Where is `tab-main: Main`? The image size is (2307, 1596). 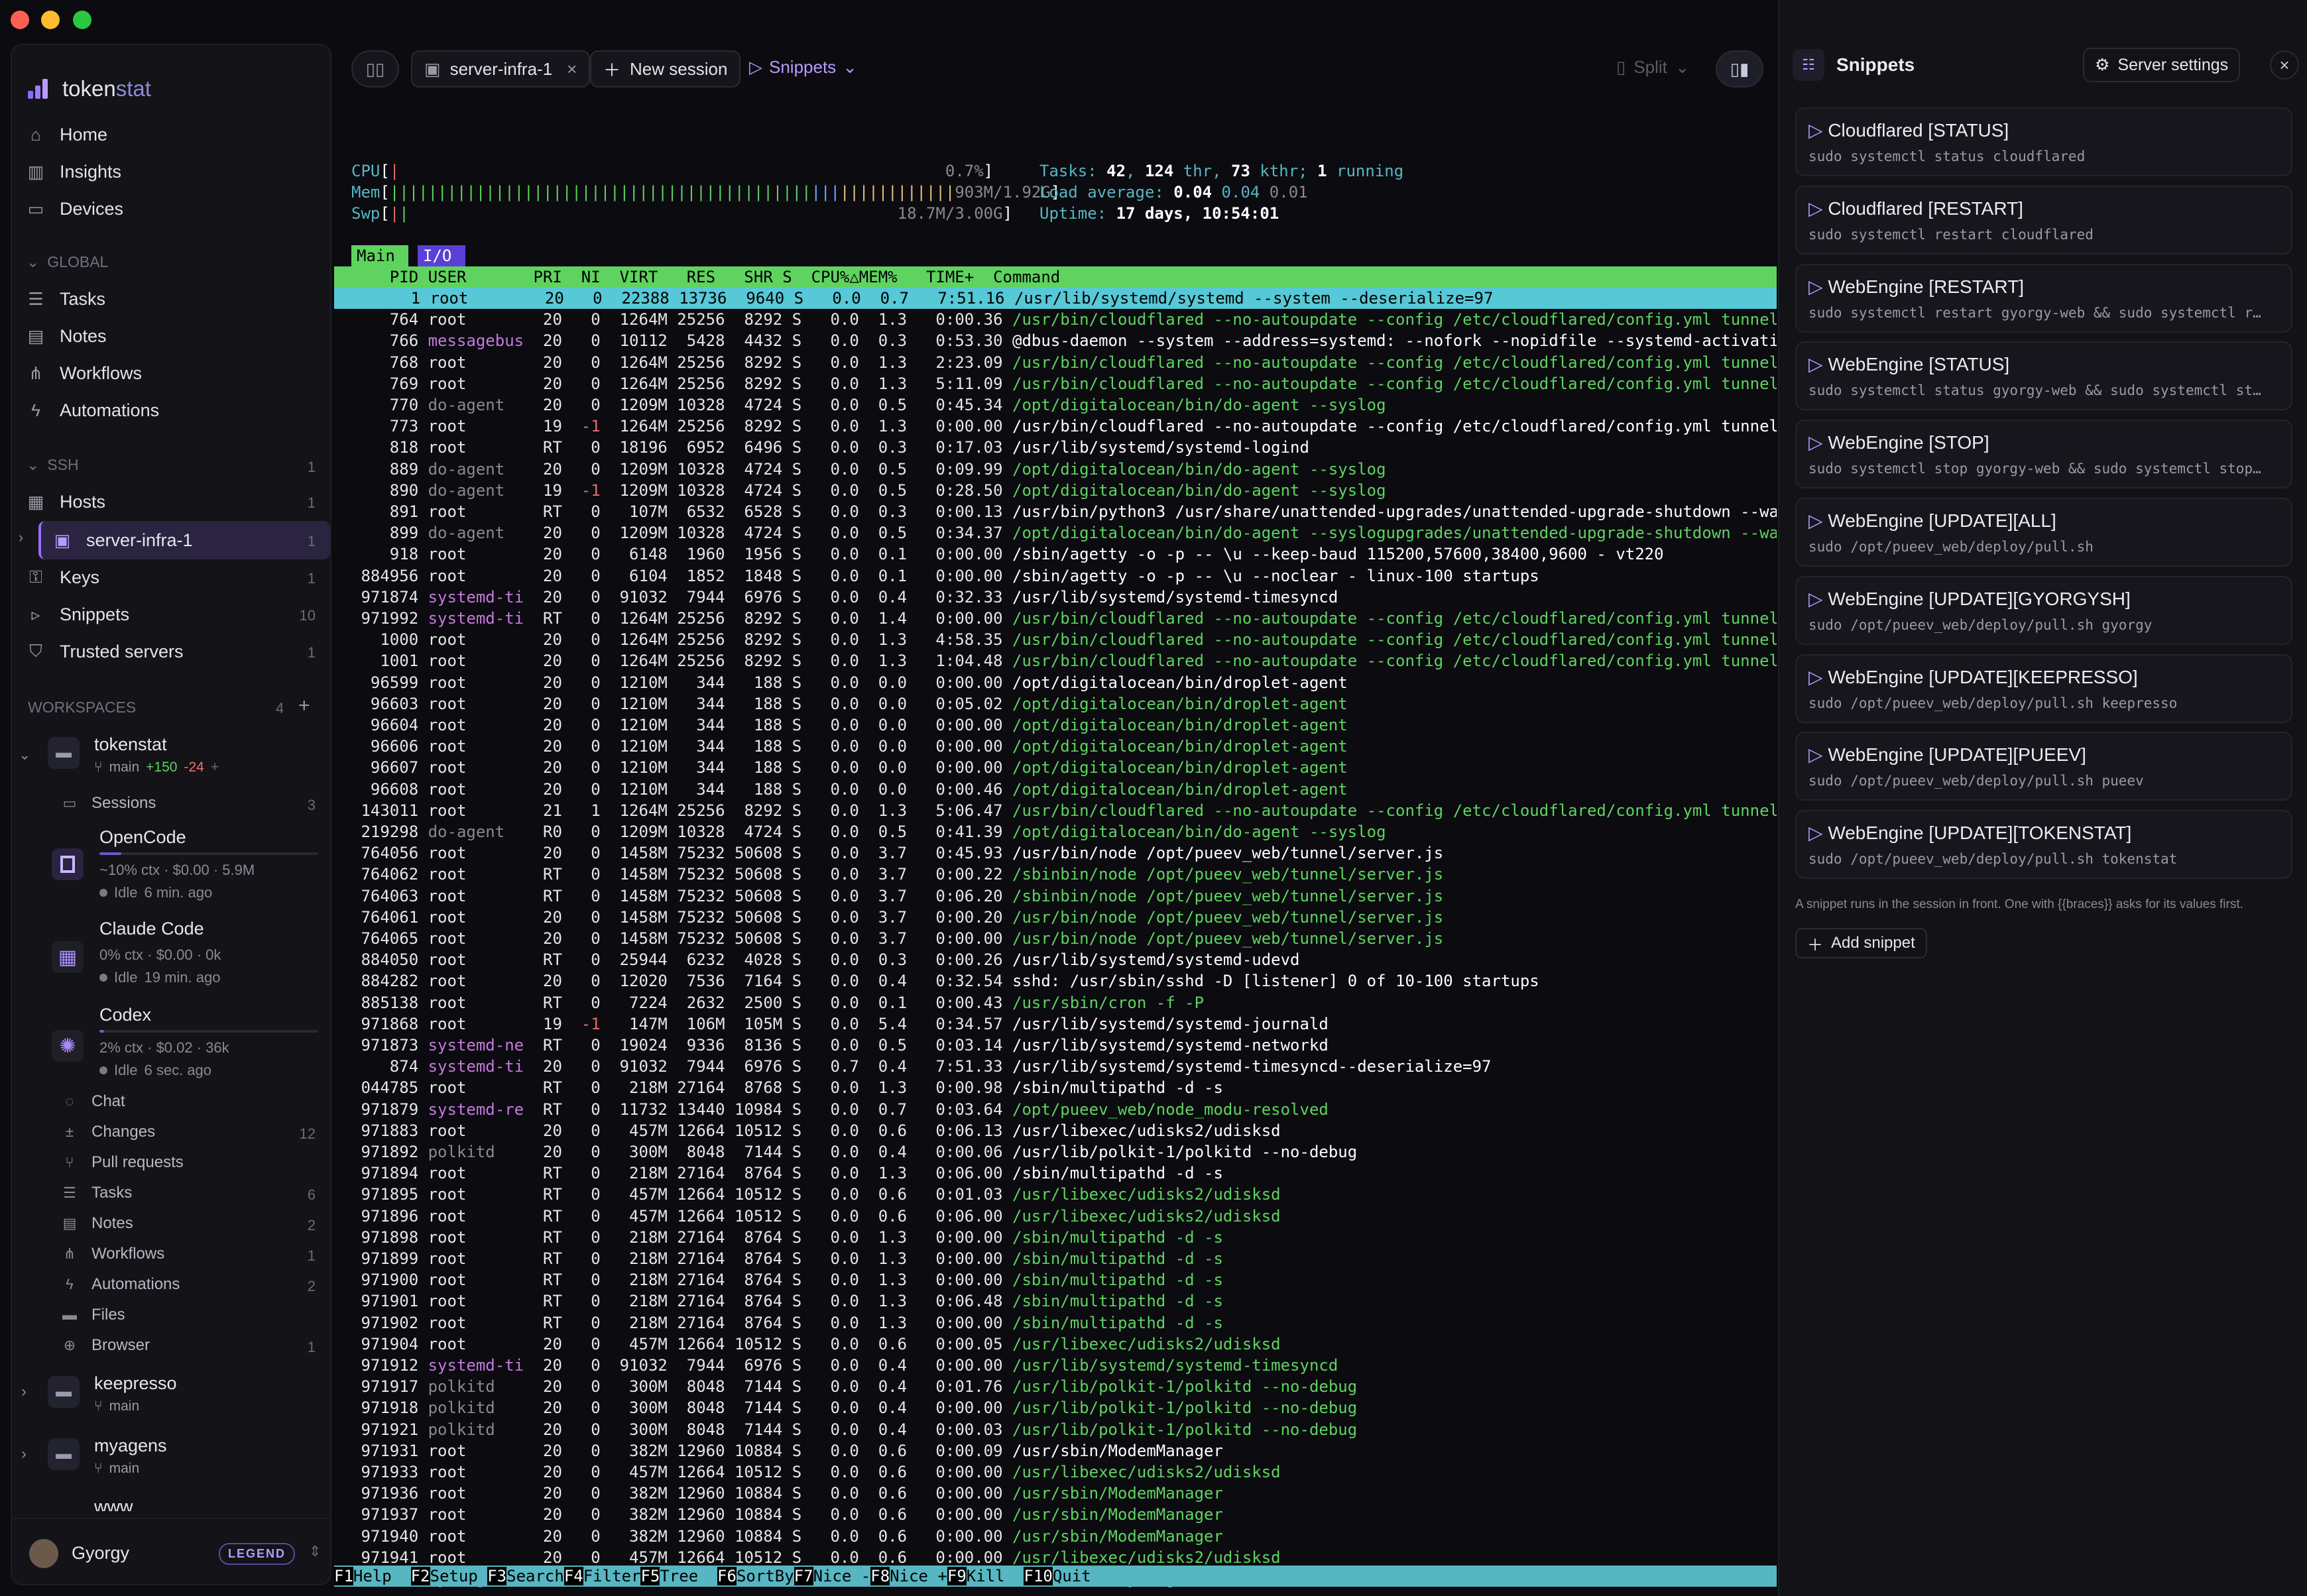
tab-main: Main is located at coordinates (379, 255).